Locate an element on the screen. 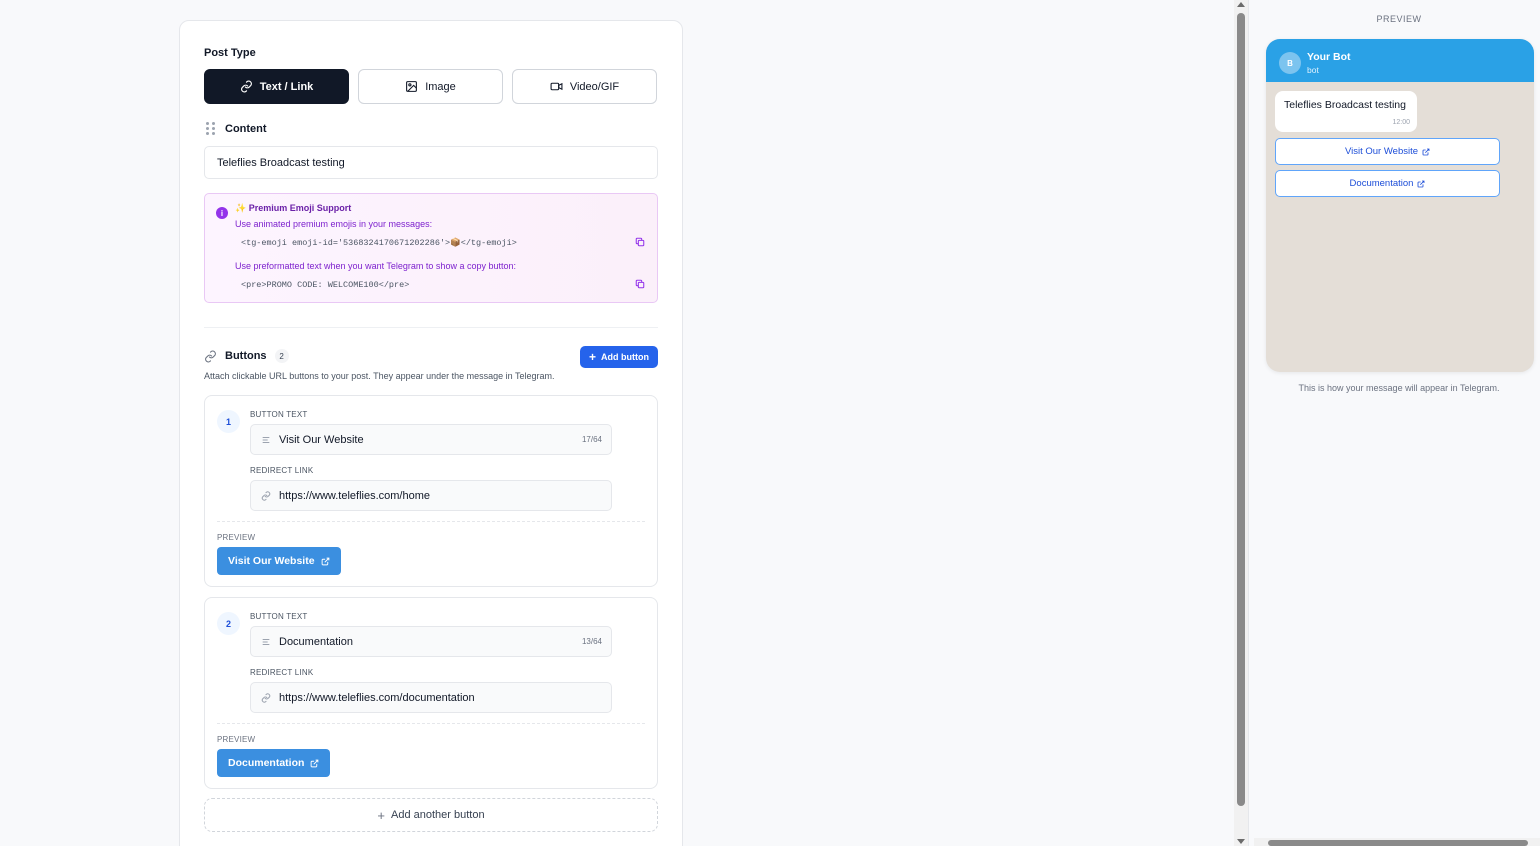  telegram-button-label: Visit Our Website is located at coordinates (1381, 151).